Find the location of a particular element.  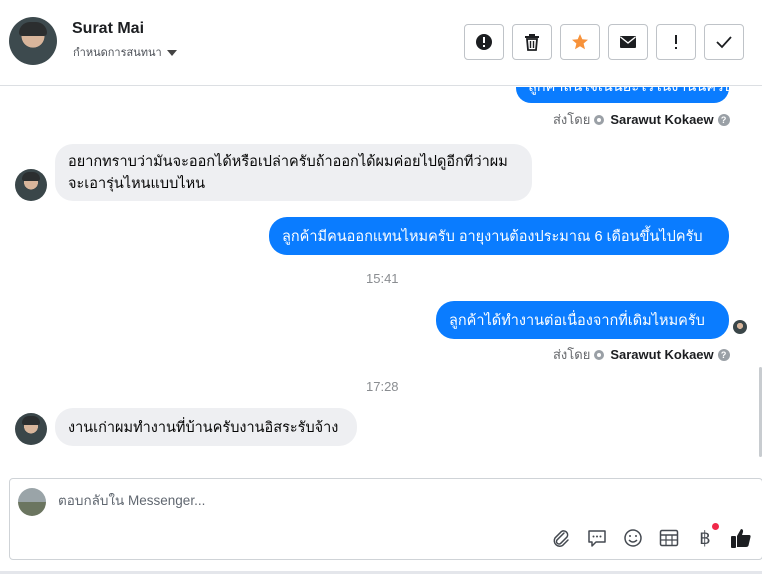

reply-input is located at coordinates (358, 500).